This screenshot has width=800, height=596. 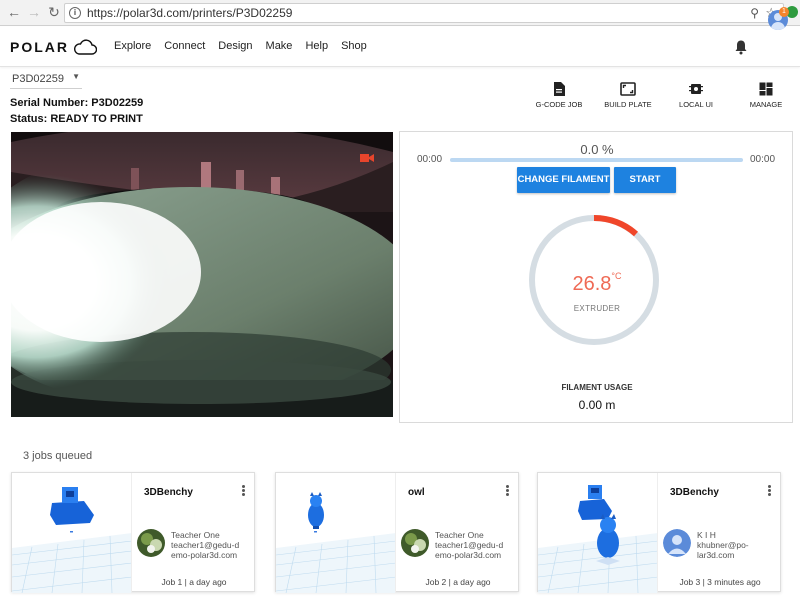 I want to click on printer-select: P3D02259 ▼, so click(x=46, y=80).